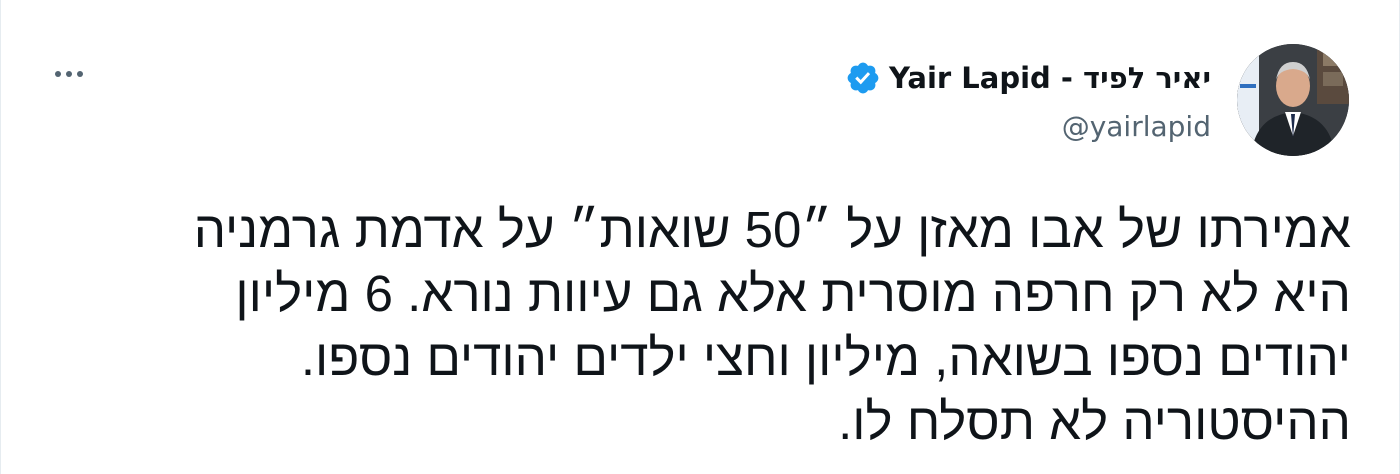  I want to click on author-info: יאיר לפיד - Yair Lapid @yairlapid, so click(1028, 100).